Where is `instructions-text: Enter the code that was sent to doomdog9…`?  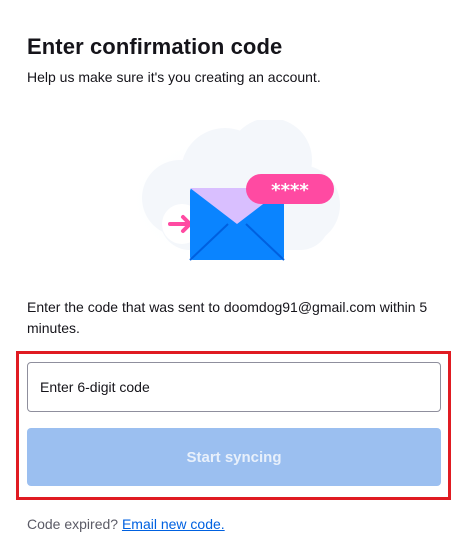 instructions-text: Enter the code that was sent to doomdog9… is located at coordinates (227, 317).